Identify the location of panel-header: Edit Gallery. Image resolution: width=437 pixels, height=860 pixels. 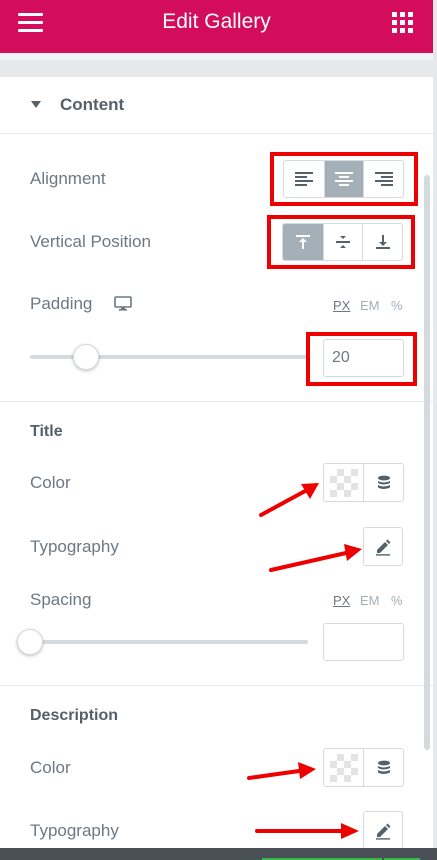
(216, 26).